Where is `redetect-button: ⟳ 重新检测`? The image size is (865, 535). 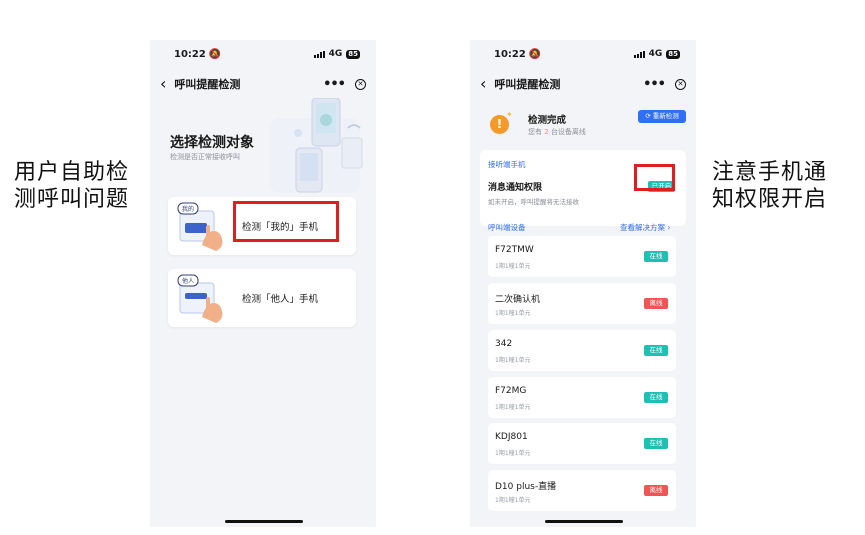 redetect-button: ⟳ 重新检测 is located at coordinates (662, 116).